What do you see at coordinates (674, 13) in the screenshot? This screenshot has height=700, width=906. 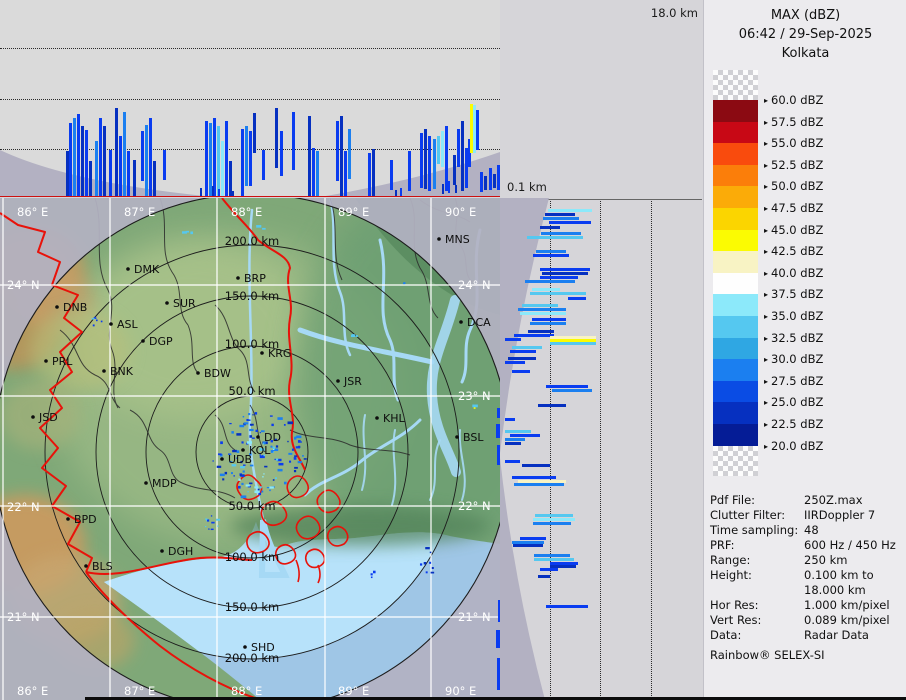 I see `max-height-axis-label: 18.0 km` at bounding box center [674, 13].